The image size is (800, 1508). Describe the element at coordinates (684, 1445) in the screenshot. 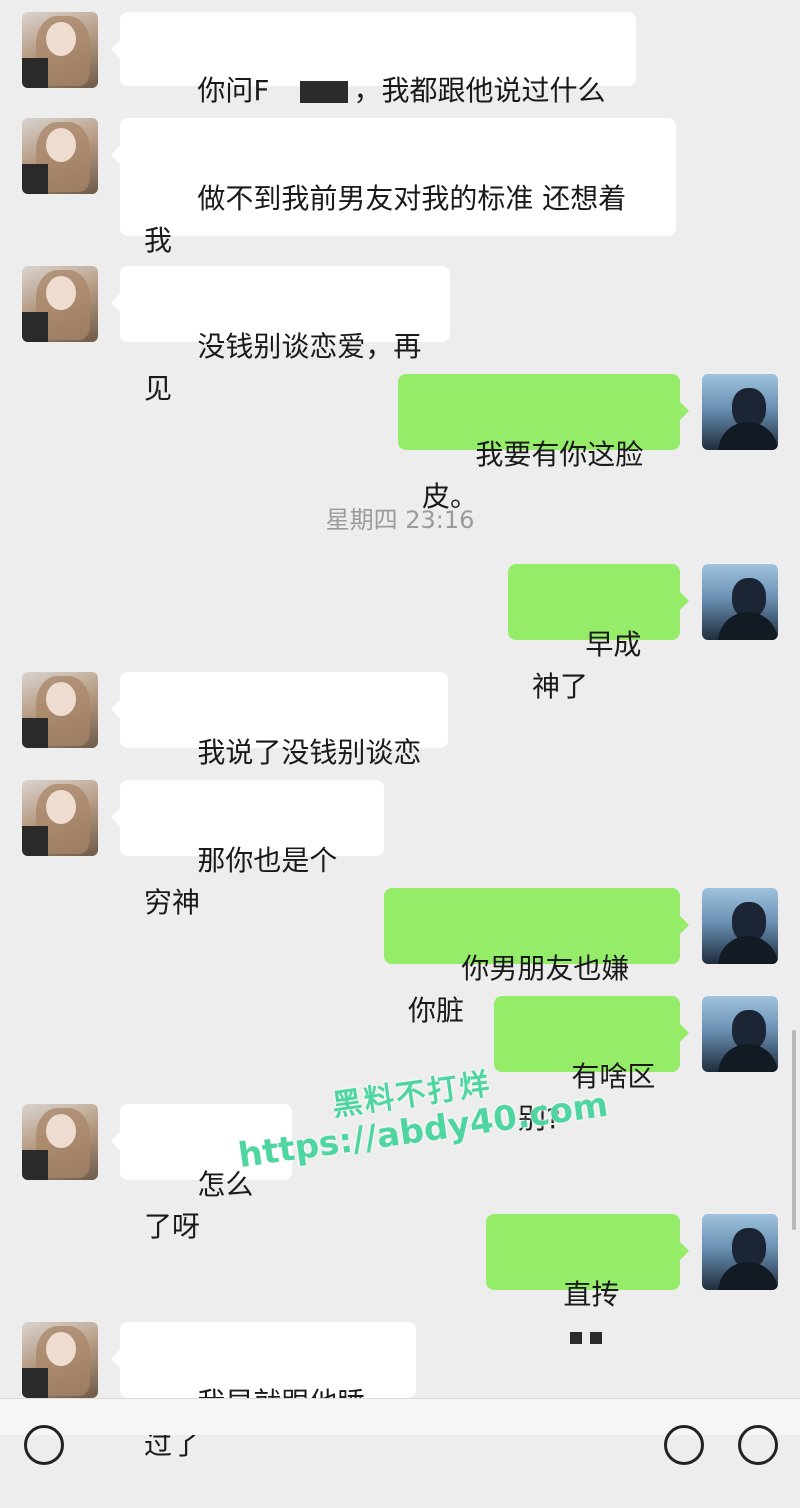

I see `emoji-icon` at that location.